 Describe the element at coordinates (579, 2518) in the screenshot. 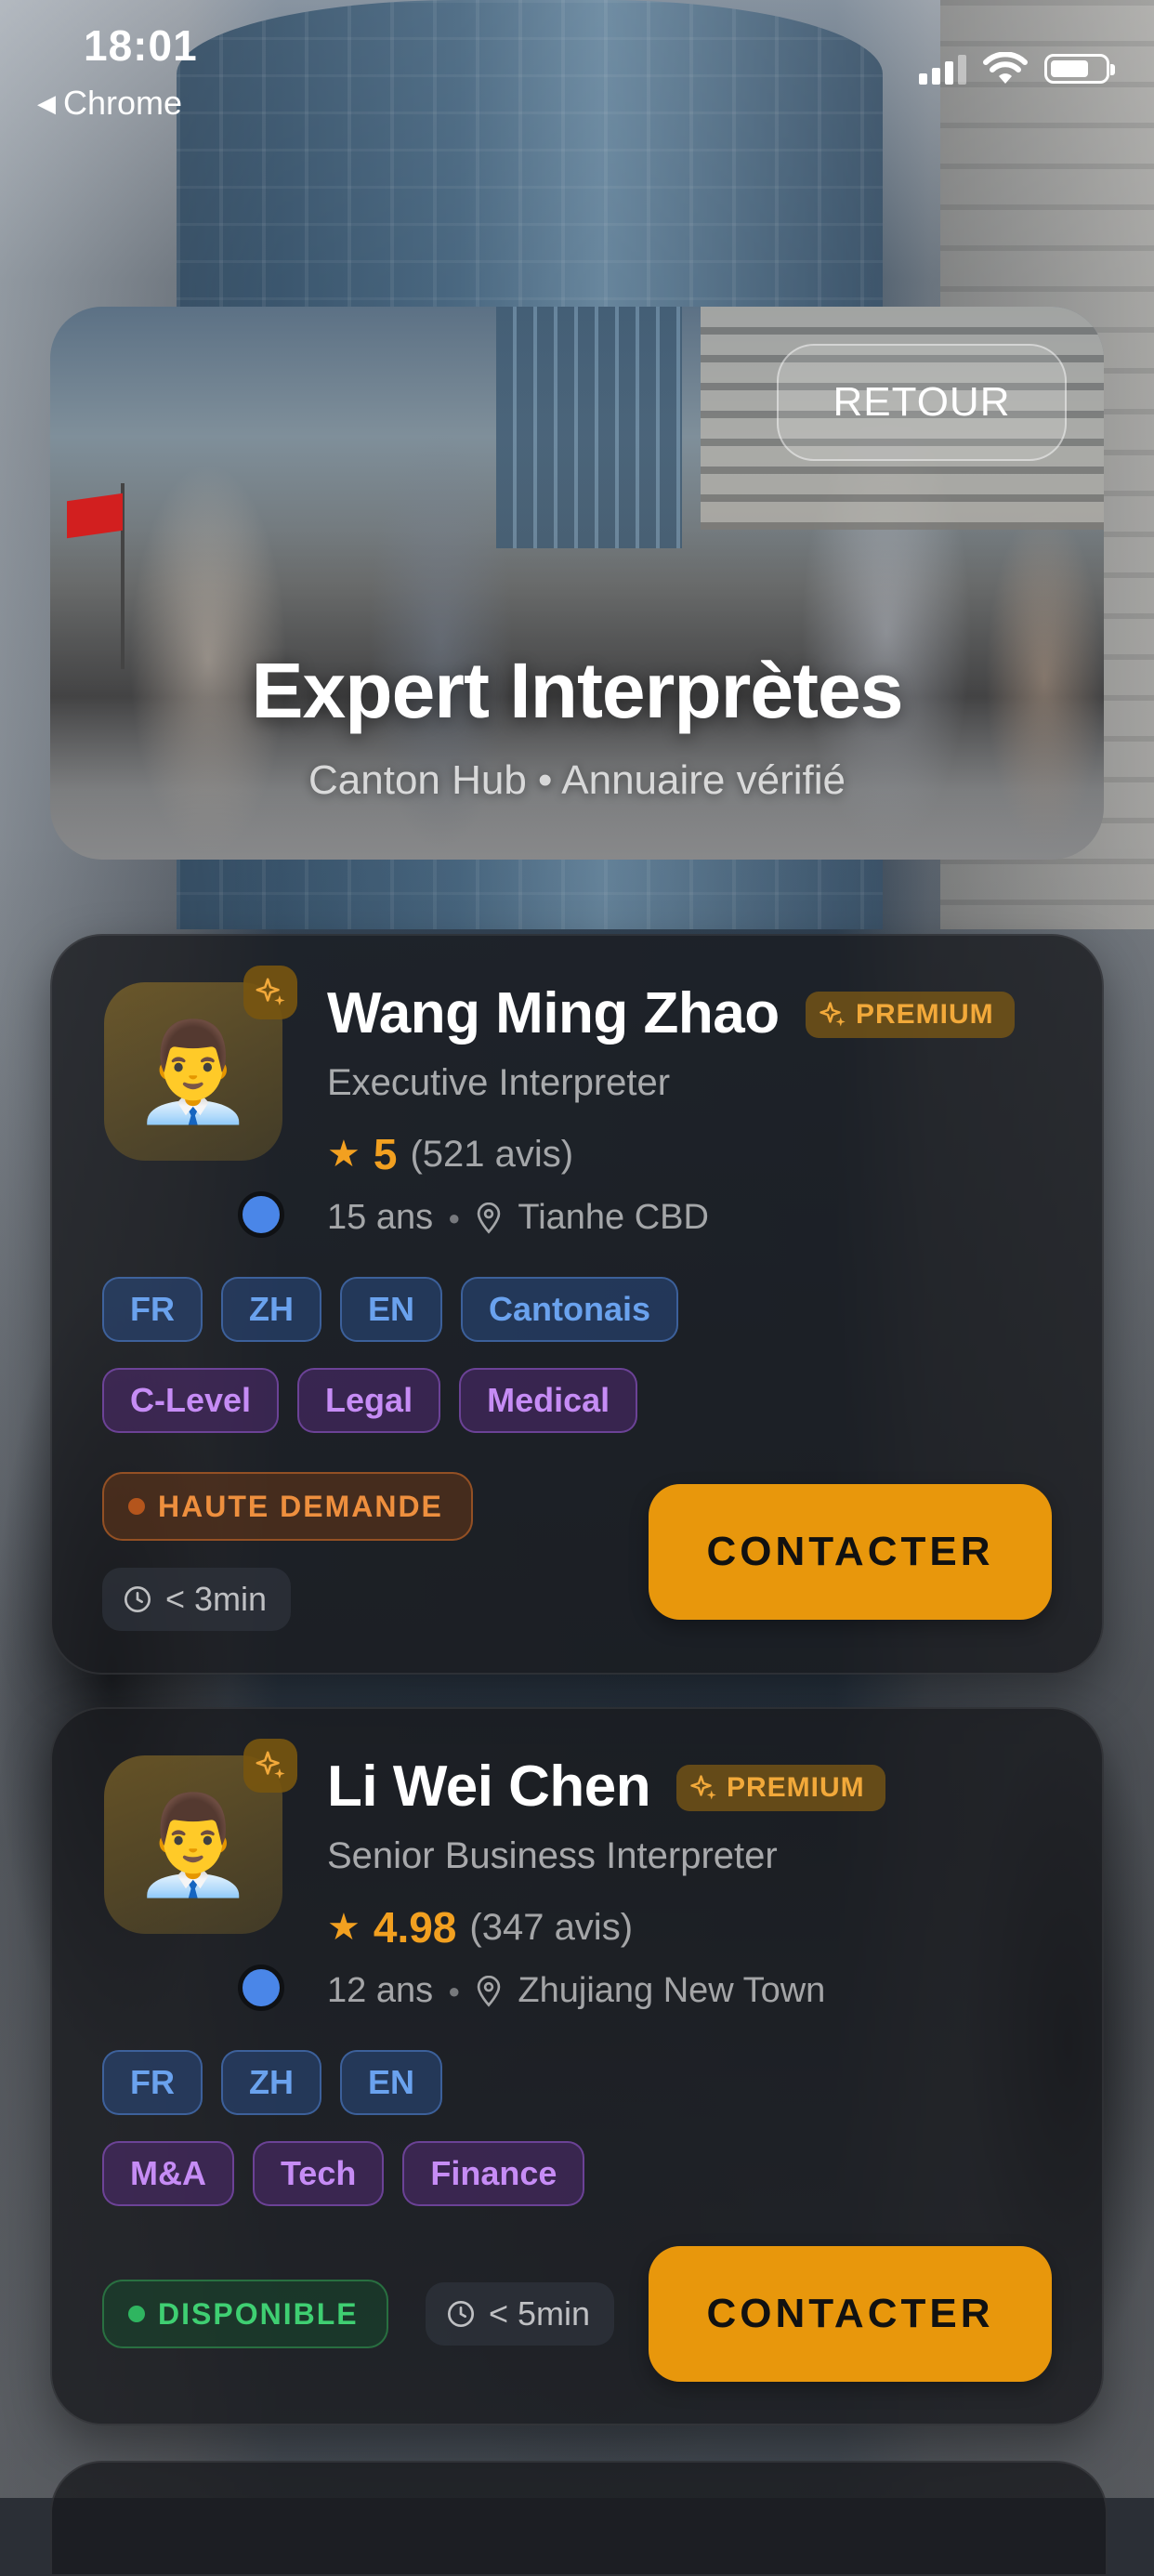

I see `interpreter-card-partial` at that location.